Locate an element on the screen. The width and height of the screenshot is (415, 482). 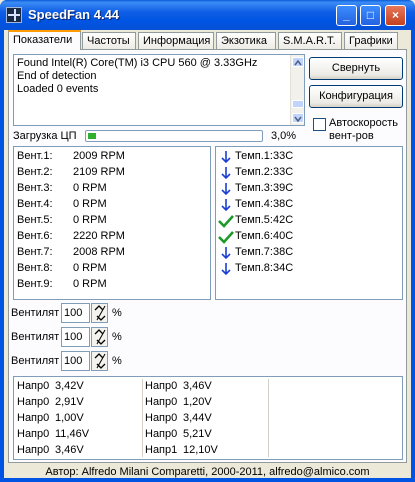
fan-rpm-value: 2109 RPM is located at coordinates (99, 172).